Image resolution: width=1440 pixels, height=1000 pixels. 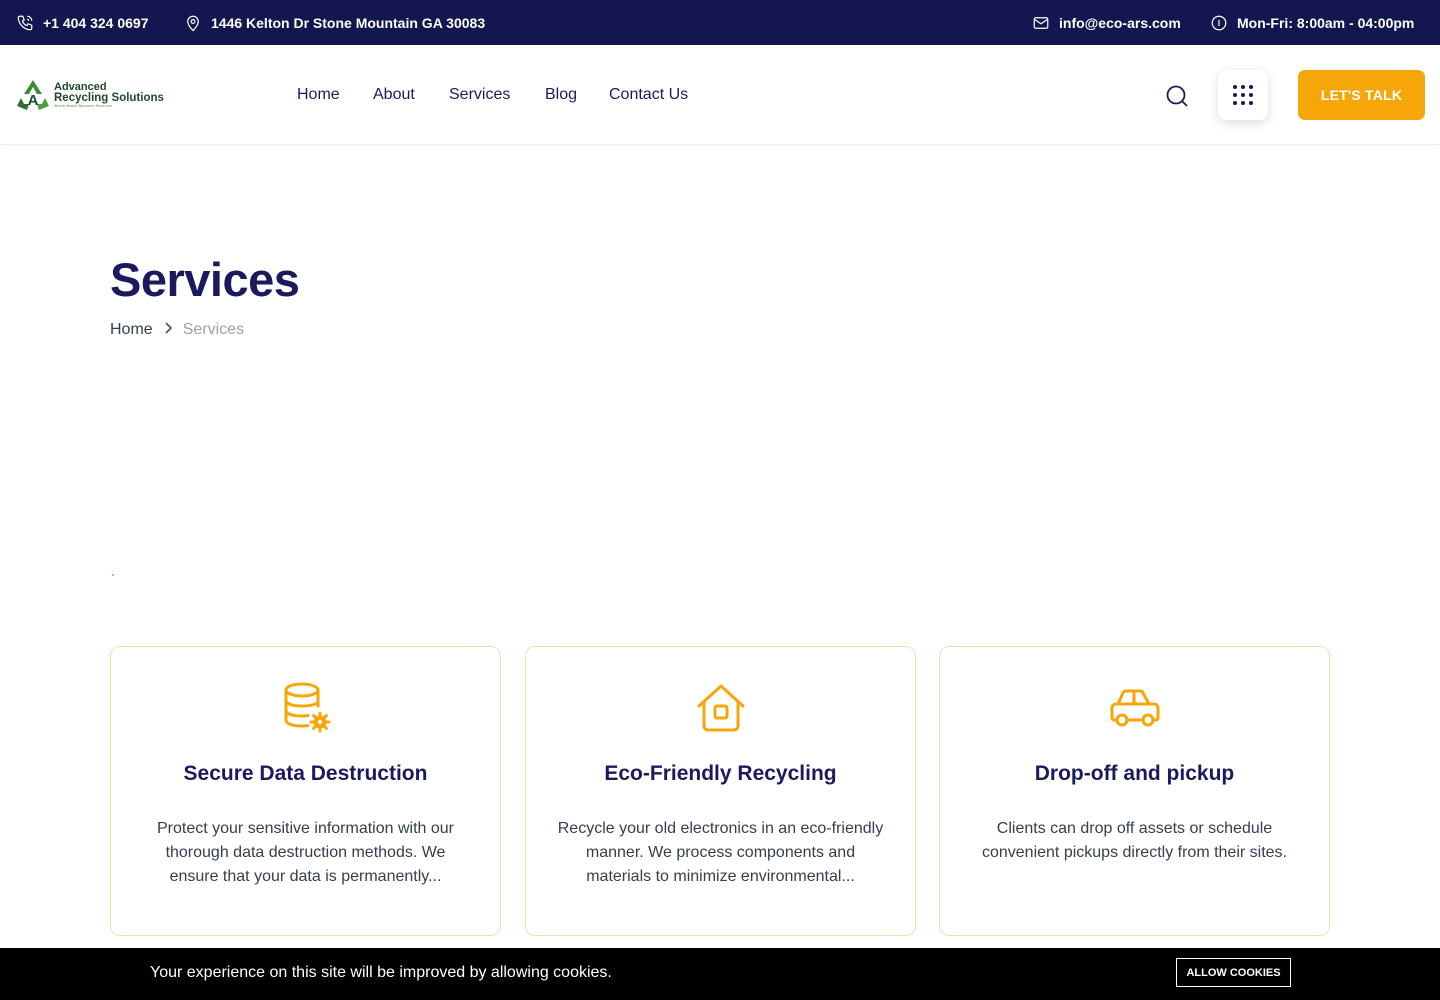 I want to click on email-text: info@eco-ars.com, so click(x=1120, y=22).